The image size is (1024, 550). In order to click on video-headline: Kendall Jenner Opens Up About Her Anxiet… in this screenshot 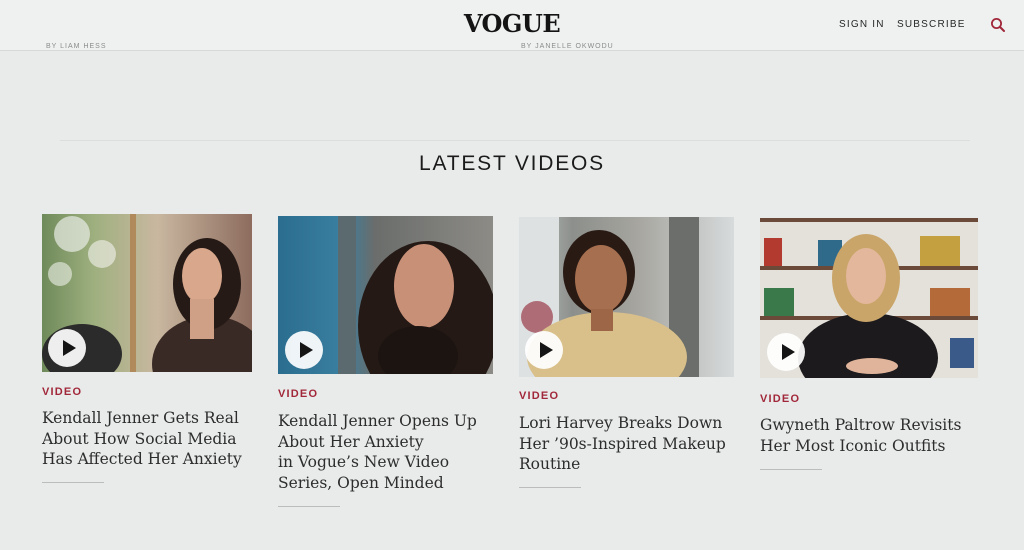, I will do `click(390, 452)`.